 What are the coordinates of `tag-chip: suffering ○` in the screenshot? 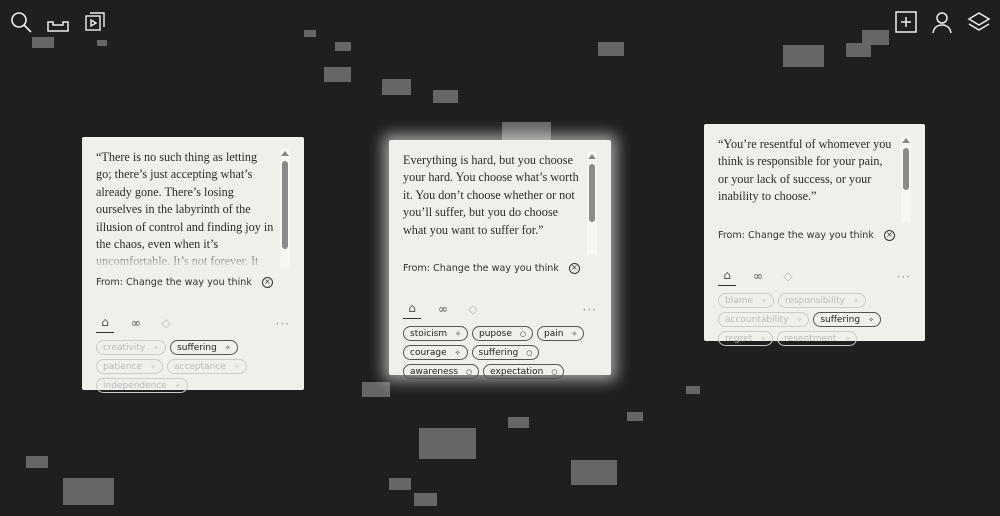 It's located at (505, 352).